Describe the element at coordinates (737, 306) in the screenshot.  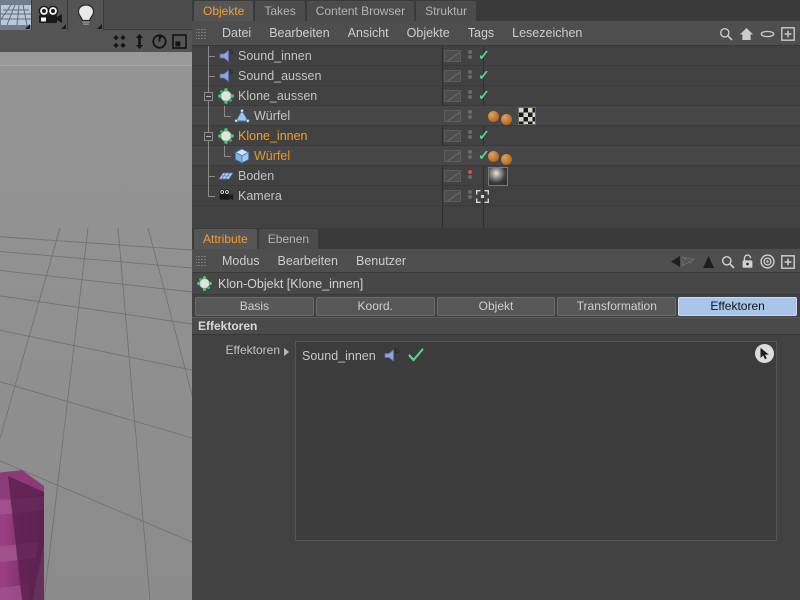
I see `tab-effektoren: Effektoren` at that location.